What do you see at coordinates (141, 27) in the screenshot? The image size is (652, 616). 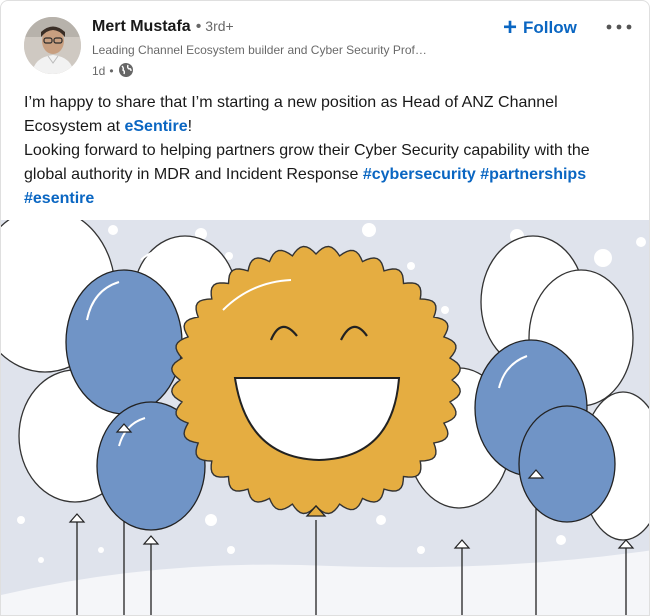 I see `author-name: Mert Mustafa` at bounding box center [141, 27].